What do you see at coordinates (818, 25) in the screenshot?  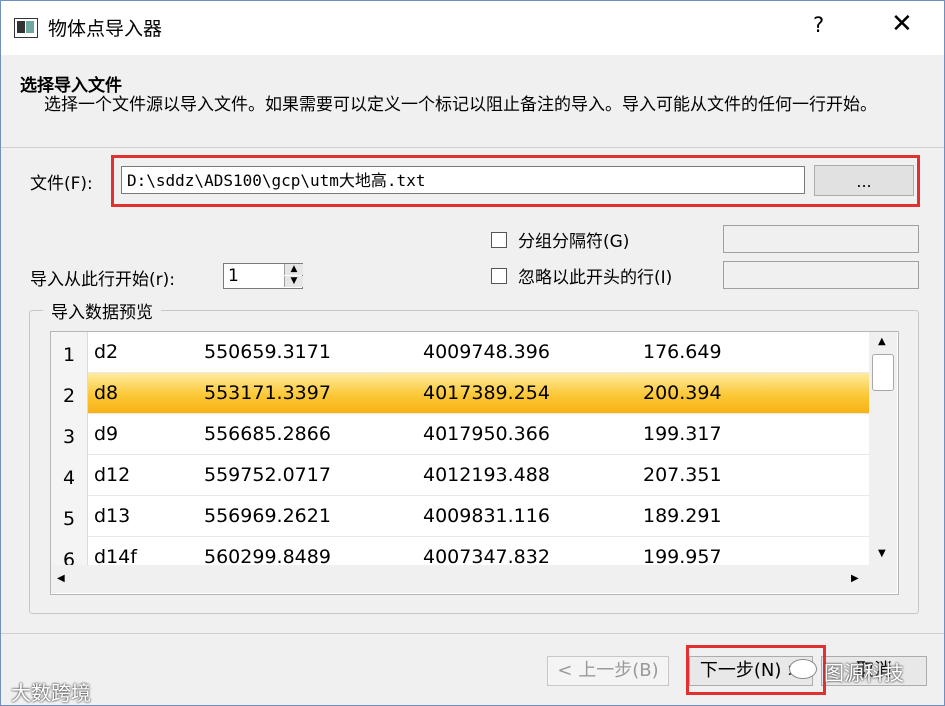 I see `help-button: ?` at bounding box center [818, 25].